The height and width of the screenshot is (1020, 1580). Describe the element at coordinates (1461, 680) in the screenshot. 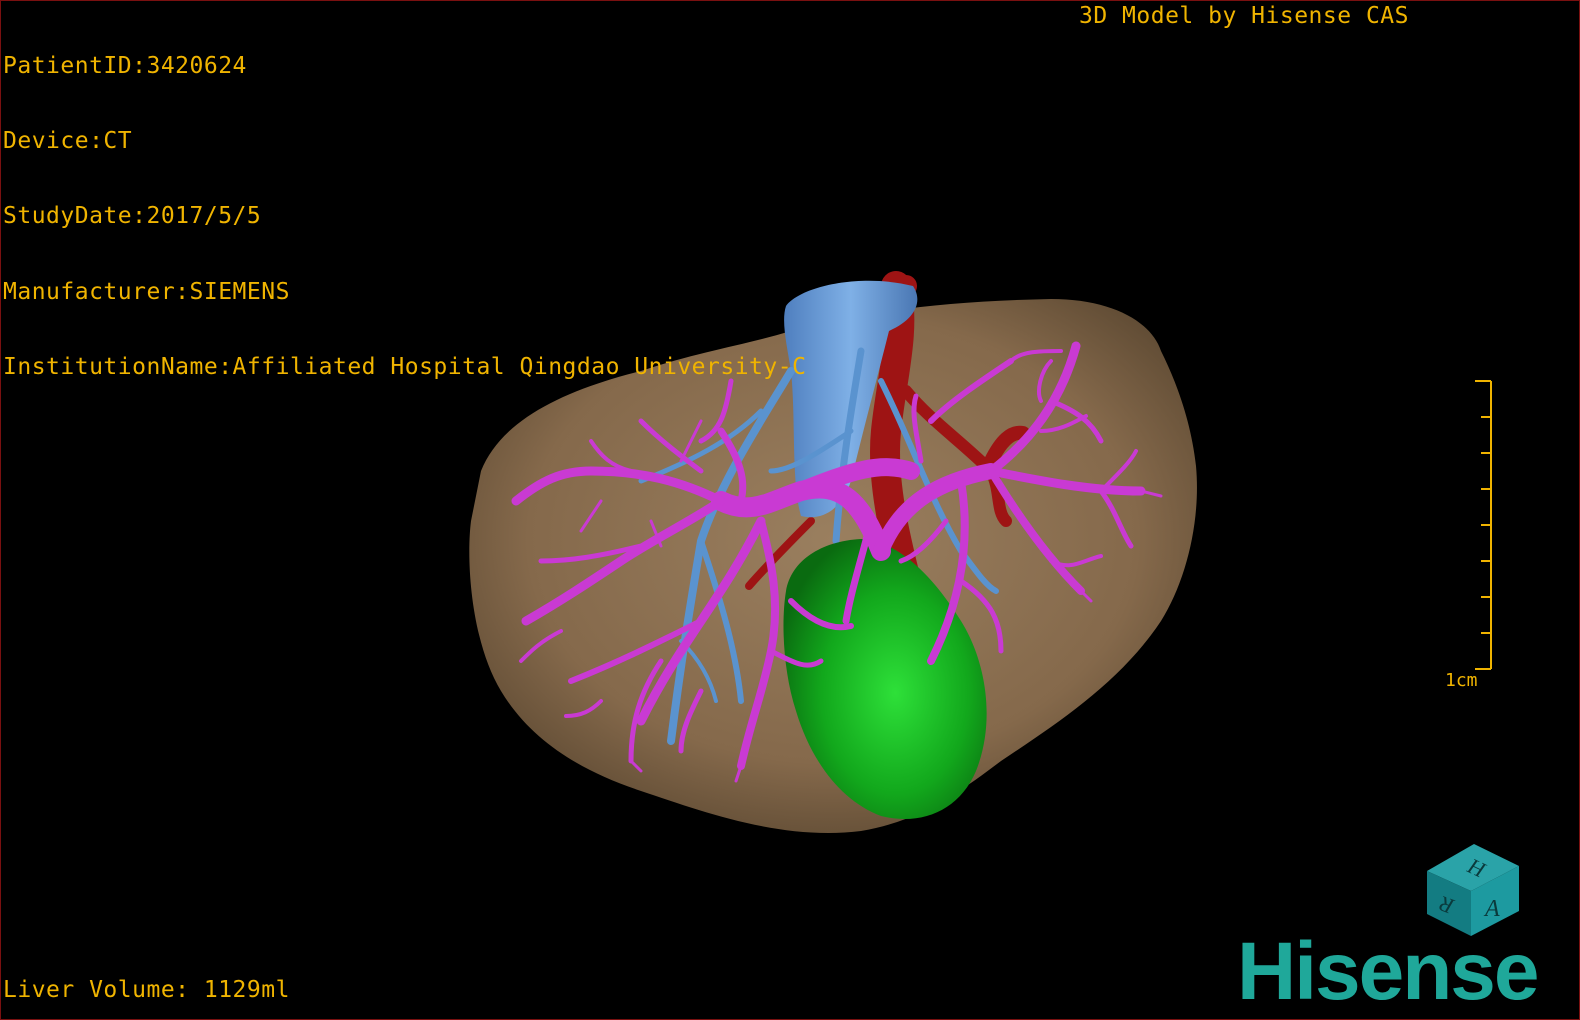

I see `scale-label: 1cm` at that location.